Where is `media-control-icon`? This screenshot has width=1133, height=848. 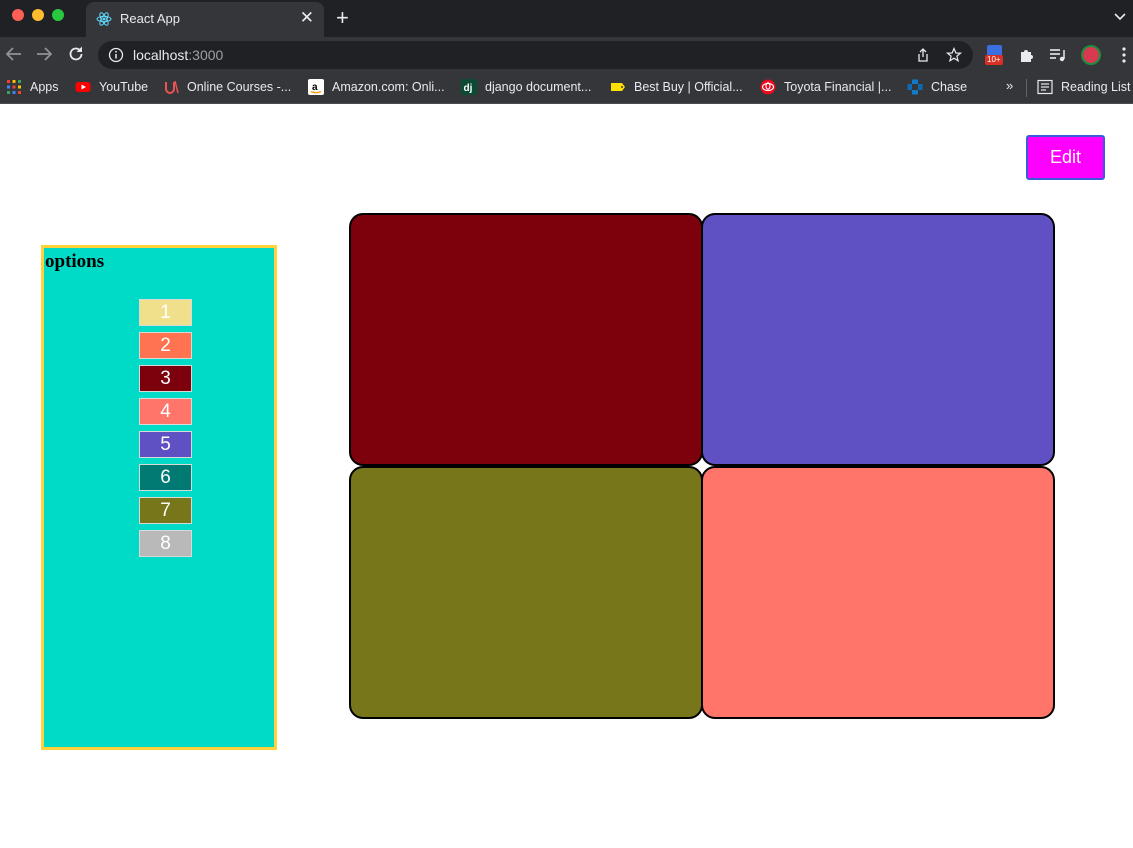 media-control-icon is located at coordinates (1058, 55).